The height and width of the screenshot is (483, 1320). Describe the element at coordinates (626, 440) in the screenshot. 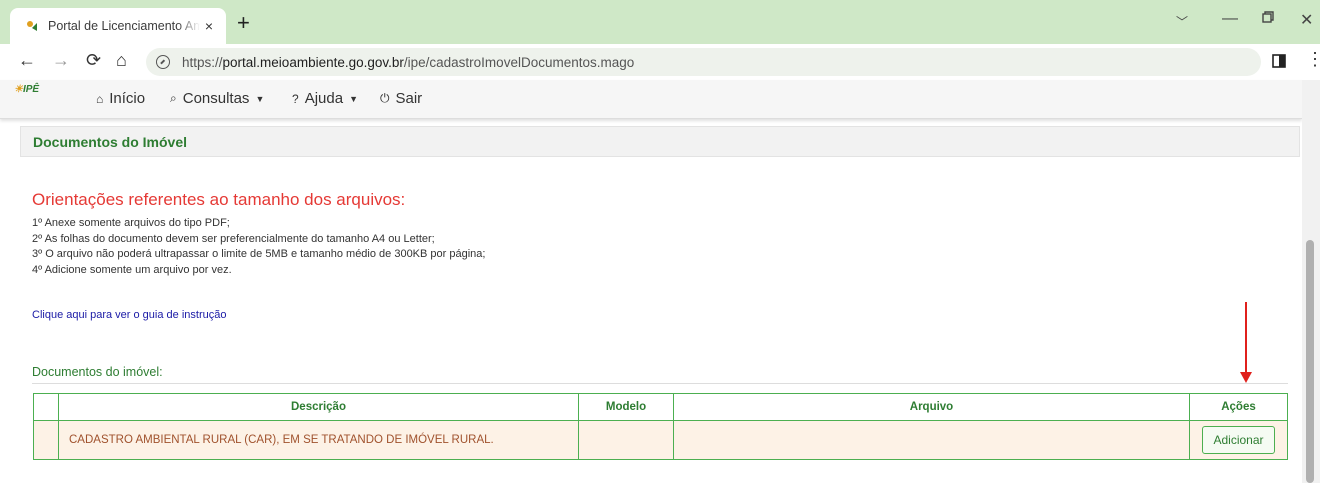

I see `table-cell-modelo` at that location.